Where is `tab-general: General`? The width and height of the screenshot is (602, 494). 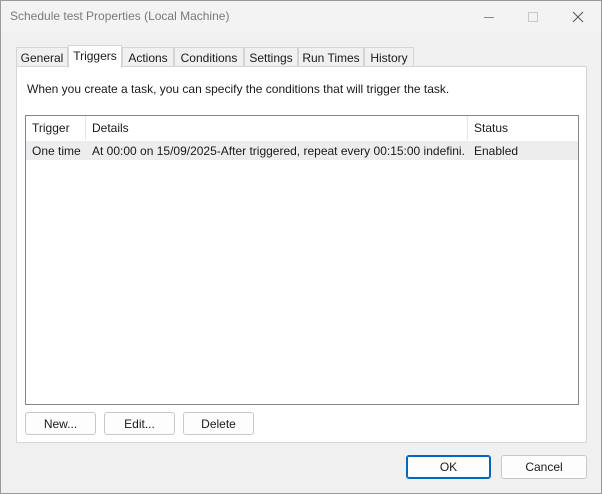 tab-general: General is located at coordinates (42, 57).